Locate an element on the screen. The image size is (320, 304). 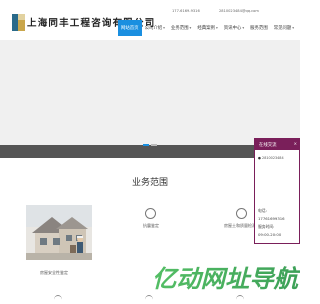
widget-header: 在线交流 is located at coordinates (277, 144).